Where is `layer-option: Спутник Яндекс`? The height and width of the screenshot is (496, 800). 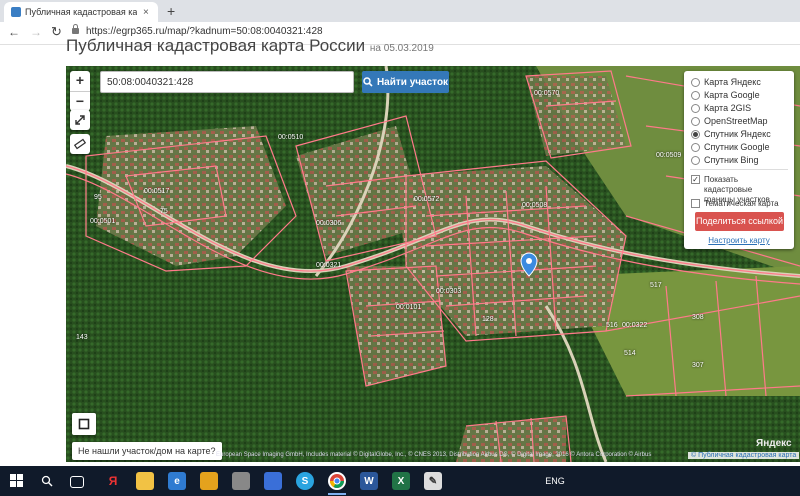 layer-option: Спутник Яндекс is located at coordinates (731, 134).